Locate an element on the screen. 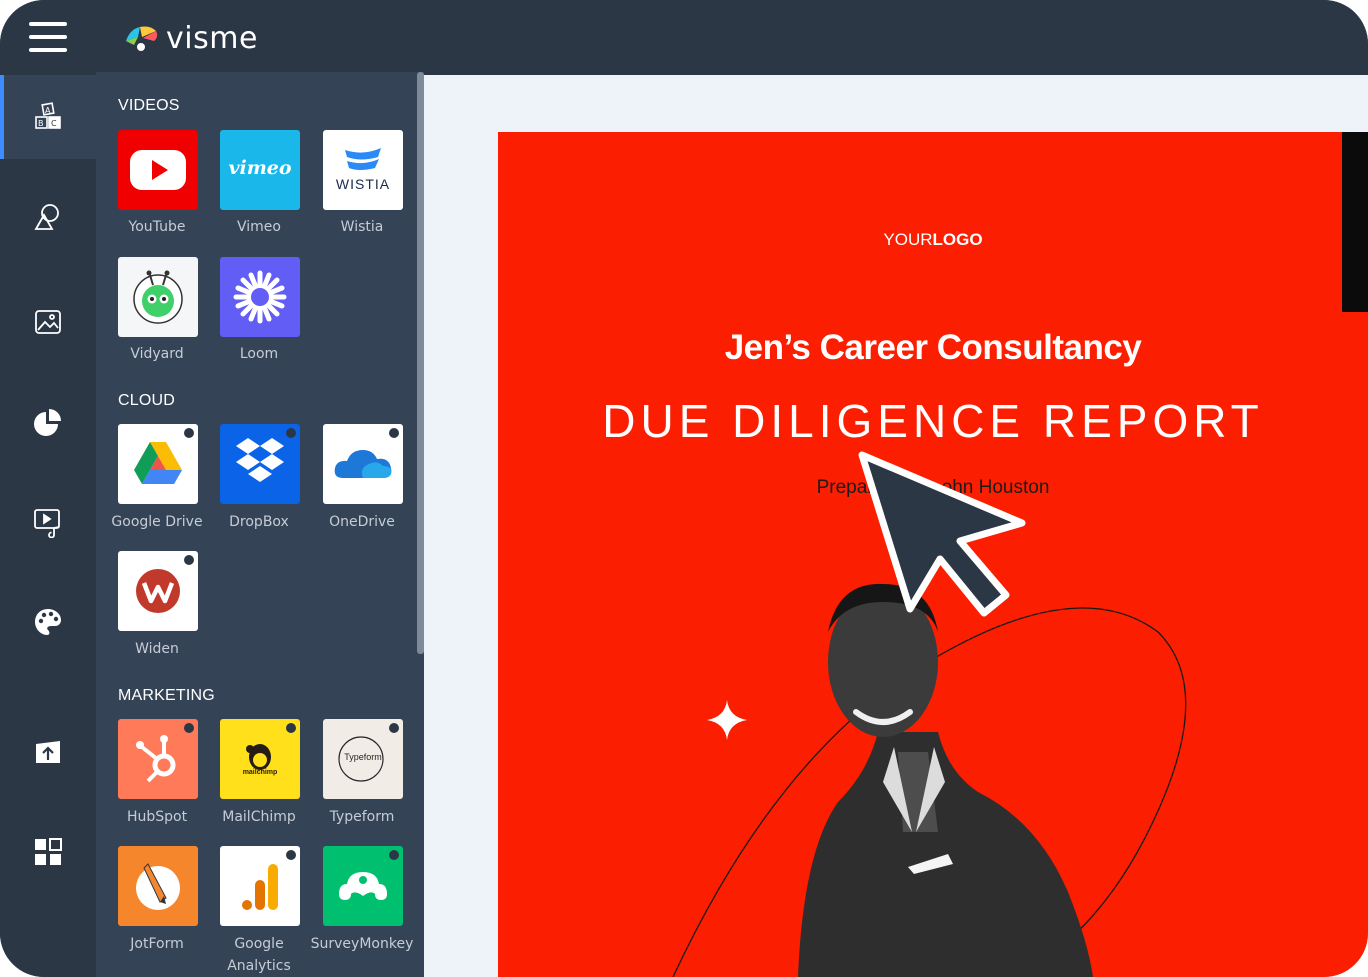 The height and width of the screenshot is (977, 1368). svg-text: C is located at coordinates (54, 123).